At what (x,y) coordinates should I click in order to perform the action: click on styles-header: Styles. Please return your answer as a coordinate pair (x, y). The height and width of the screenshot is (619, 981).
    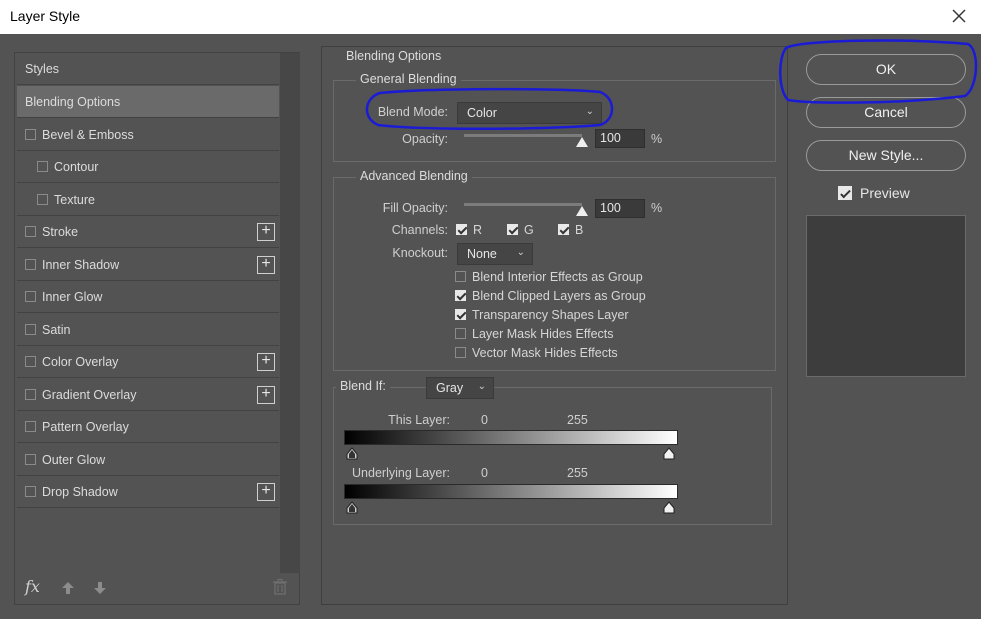
    Looking at the image, I should click on (148, 69).